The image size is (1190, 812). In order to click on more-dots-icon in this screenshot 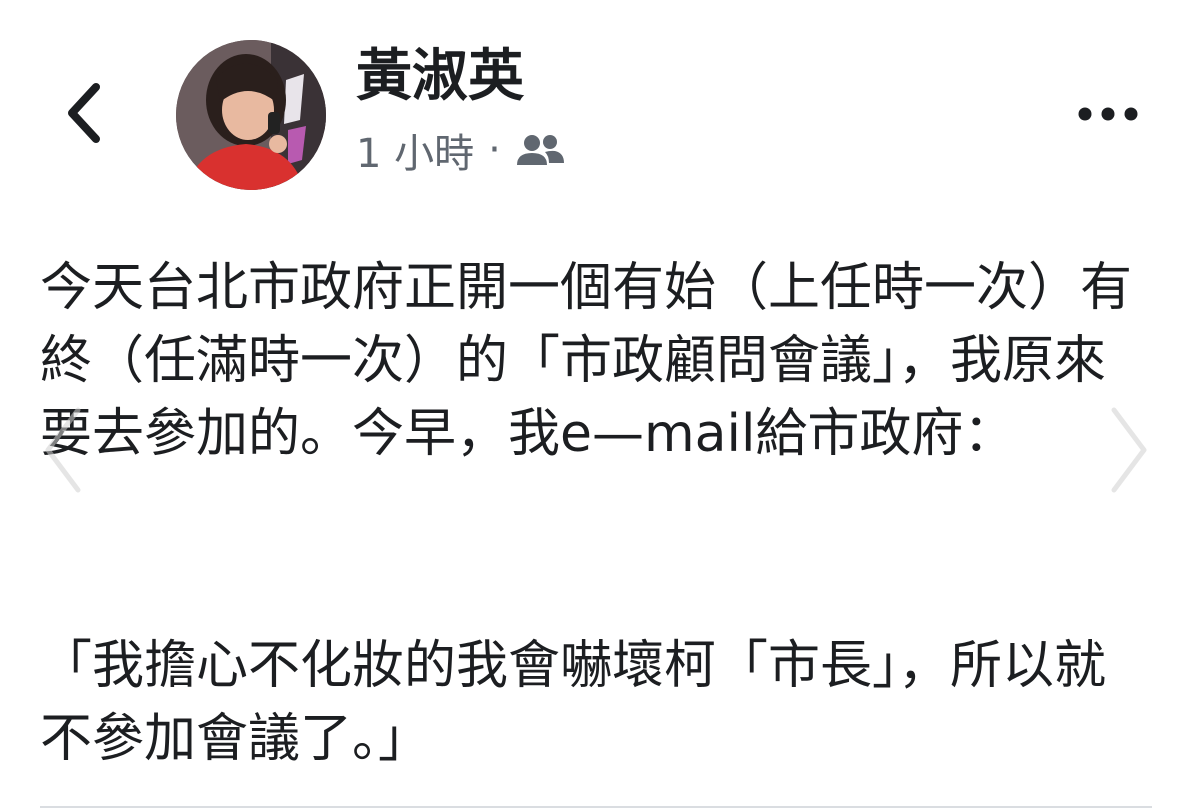, I will do `click(1108, 114)`.